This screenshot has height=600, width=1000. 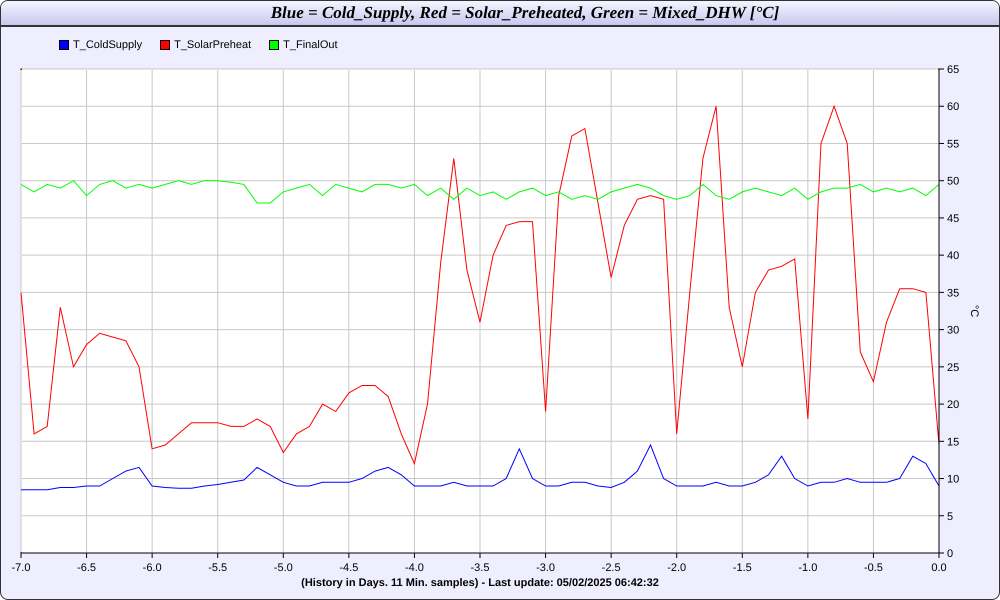 I want to click on y-tick-label: 5, so click(x=950, y=516).